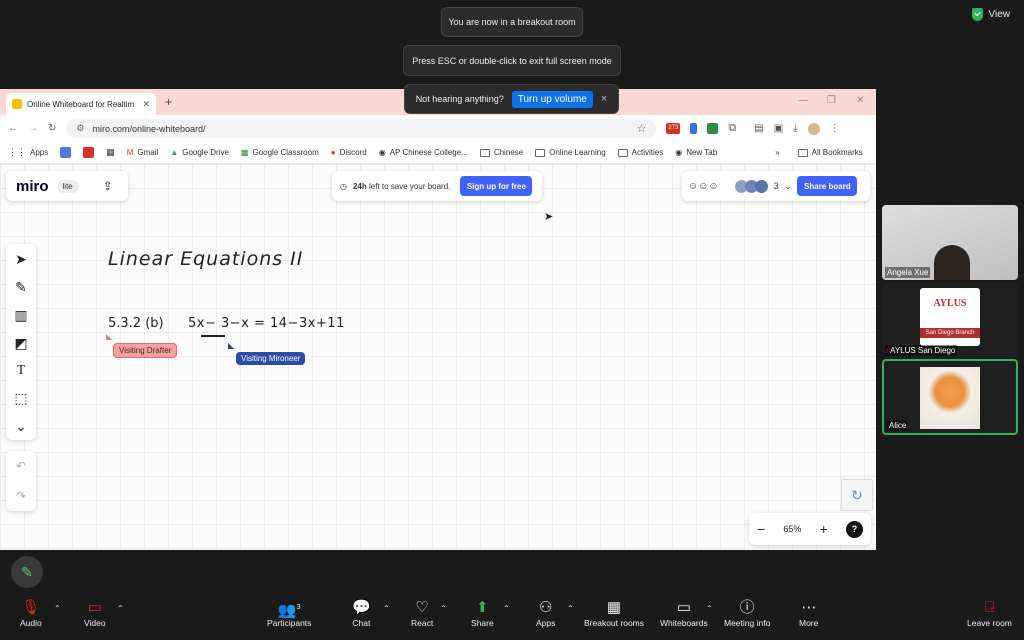 The width and height of the screenshot is (1024, 640). Describe the element at coordinates (361, 607) in the screenshot. I see `chat-icon: 💬` at that location.